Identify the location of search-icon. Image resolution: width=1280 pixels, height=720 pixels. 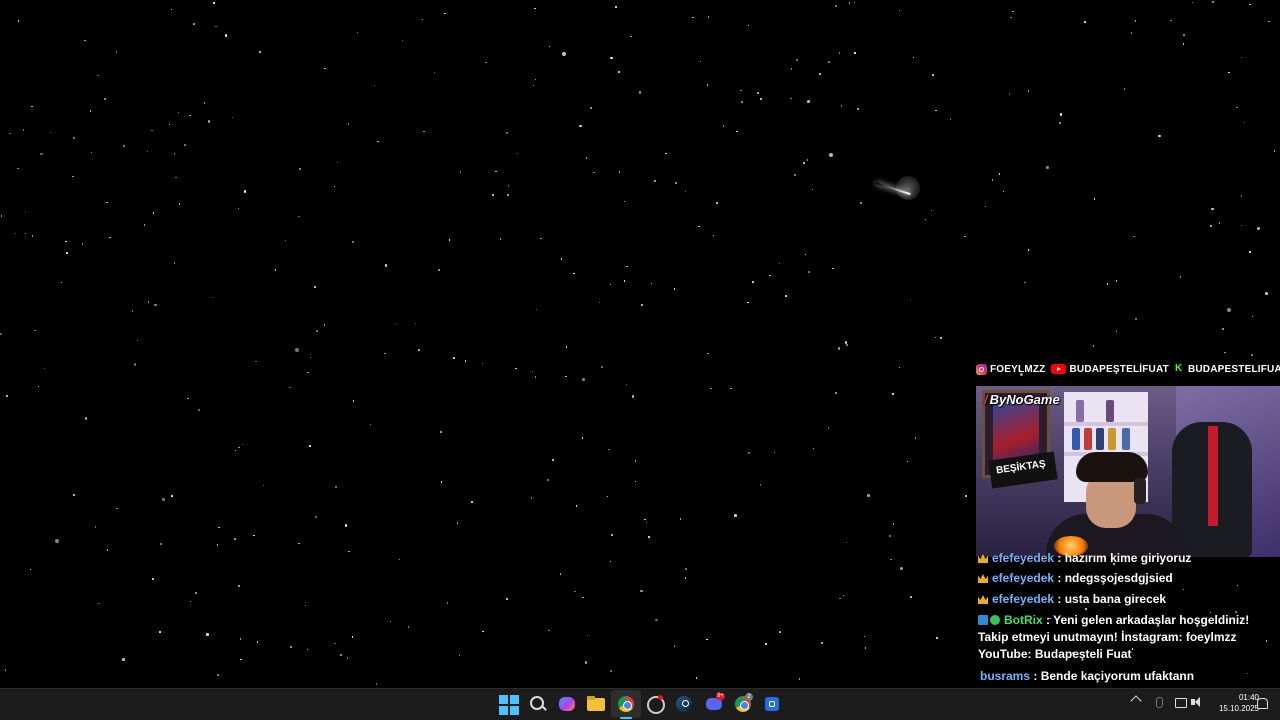
(538, 704).